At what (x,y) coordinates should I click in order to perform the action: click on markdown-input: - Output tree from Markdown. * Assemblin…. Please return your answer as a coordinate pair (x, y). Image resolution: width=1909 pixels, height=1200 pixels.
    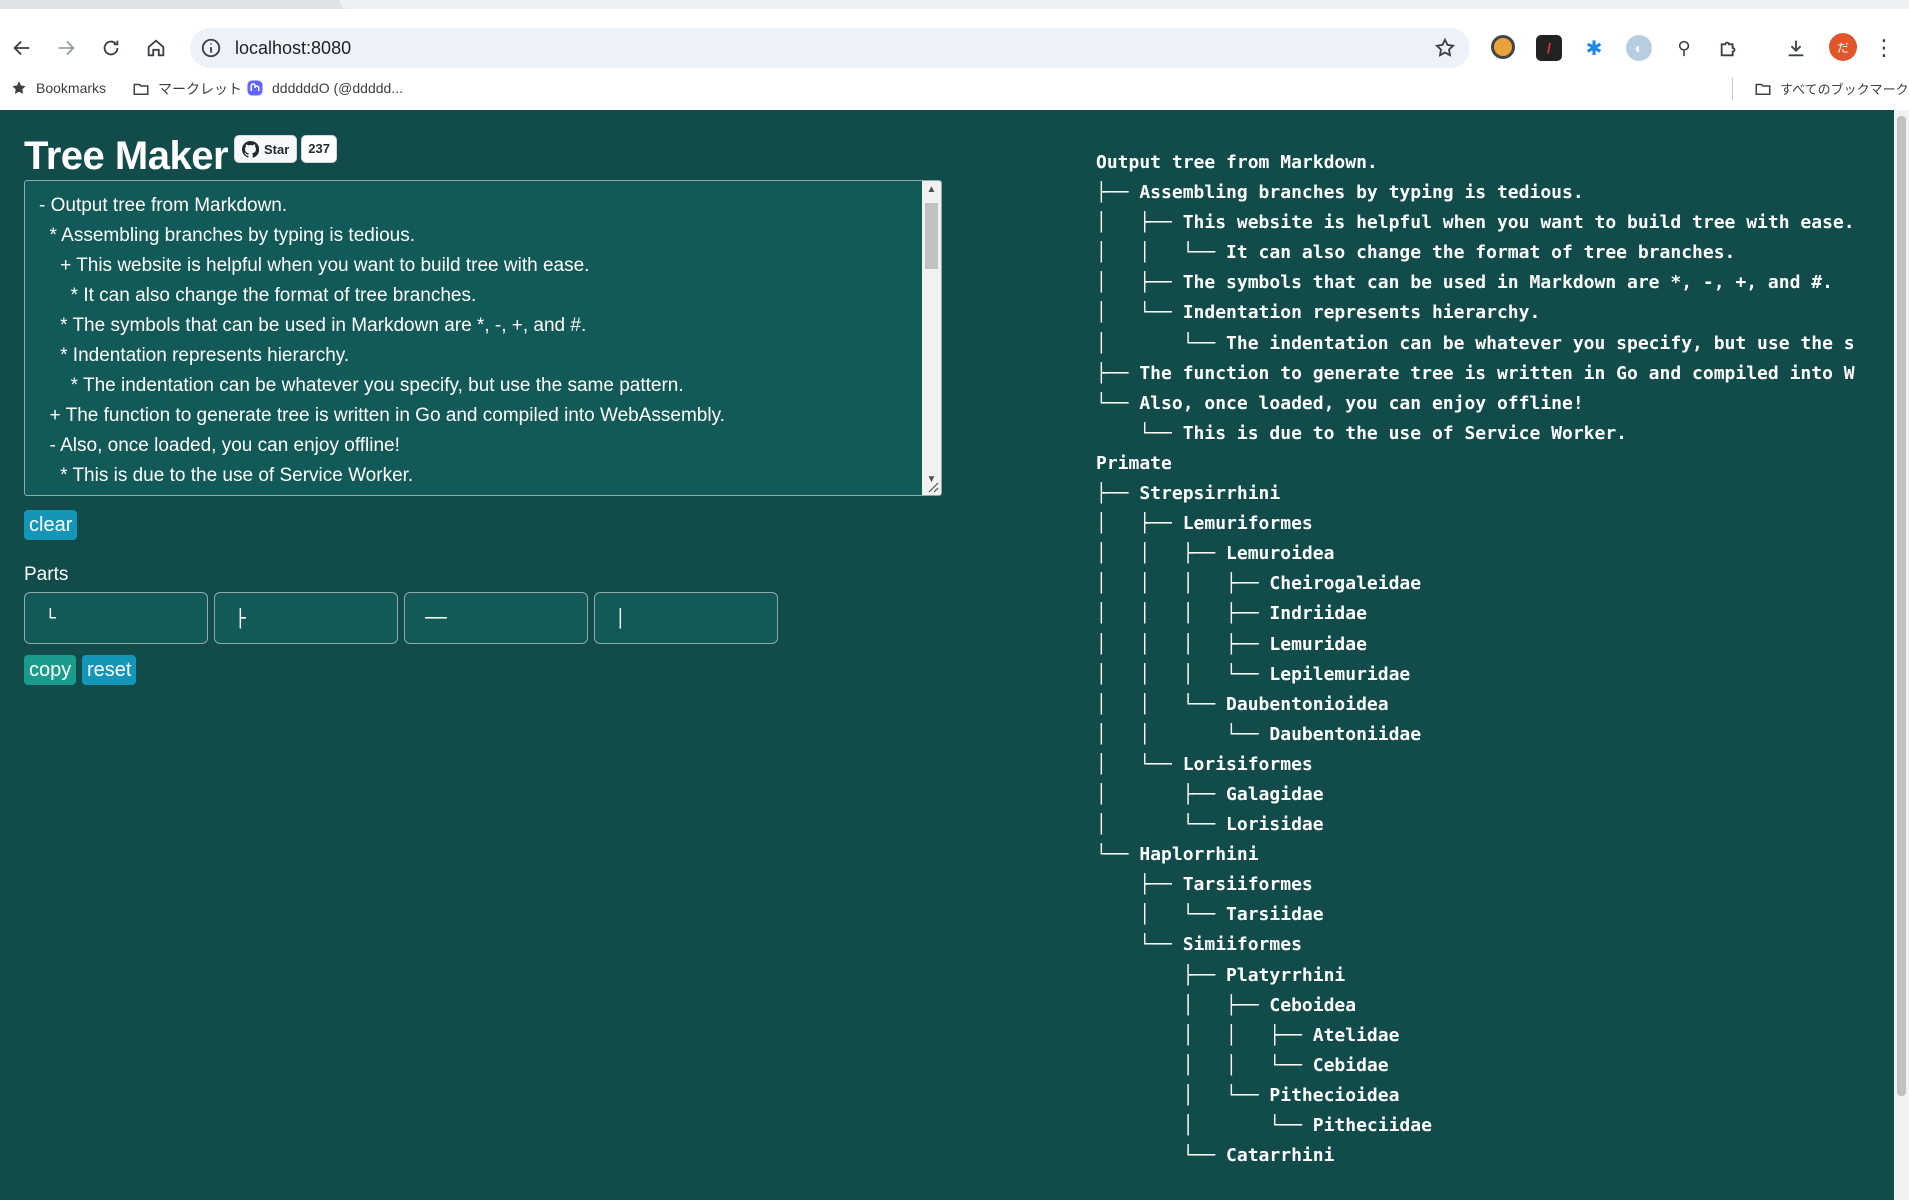
    Looking at the image, I should click on (483, 338).